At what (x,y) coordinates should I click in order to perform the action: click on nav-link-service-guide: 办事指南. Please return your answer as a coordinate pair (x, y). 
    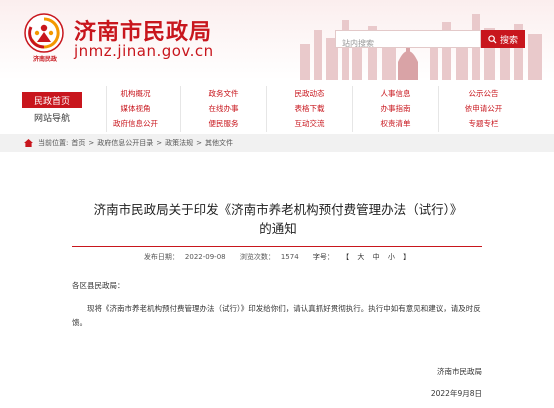
    Looking at the image, I should click on (396, 109).